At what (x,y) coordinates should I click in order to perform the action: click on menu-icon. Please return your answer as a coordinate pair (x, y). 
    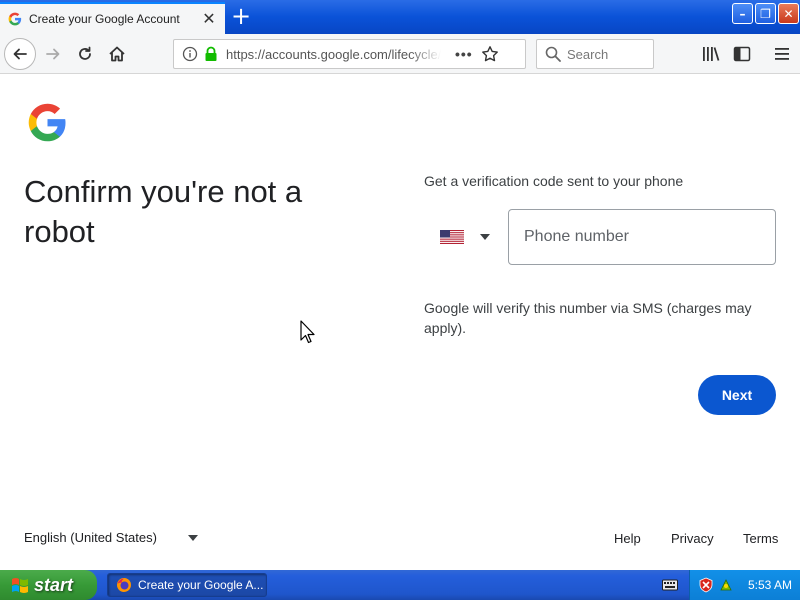
    Looking at the image, I should click on (782, 54).